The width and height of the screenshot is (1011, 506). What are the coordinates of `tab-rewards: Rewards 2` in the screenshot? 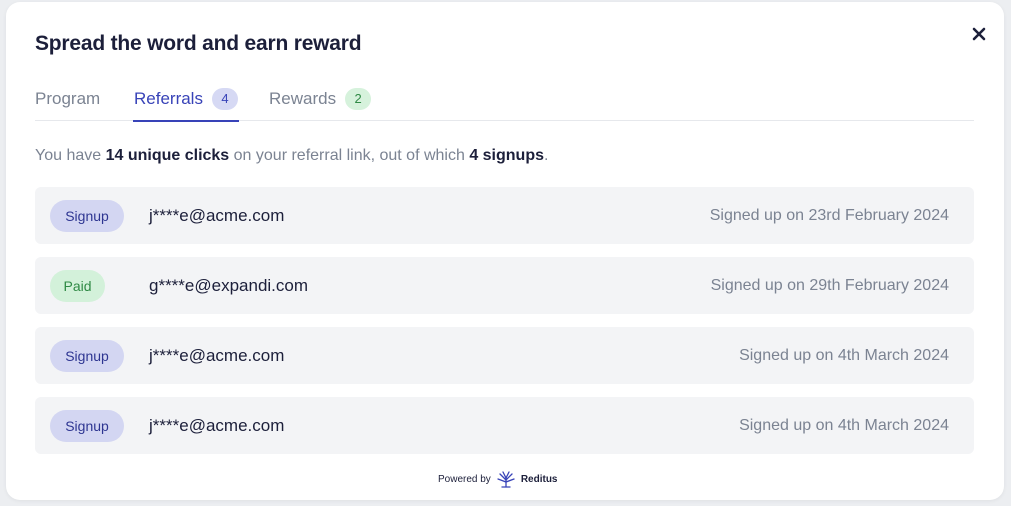 It's located at (324, 103).